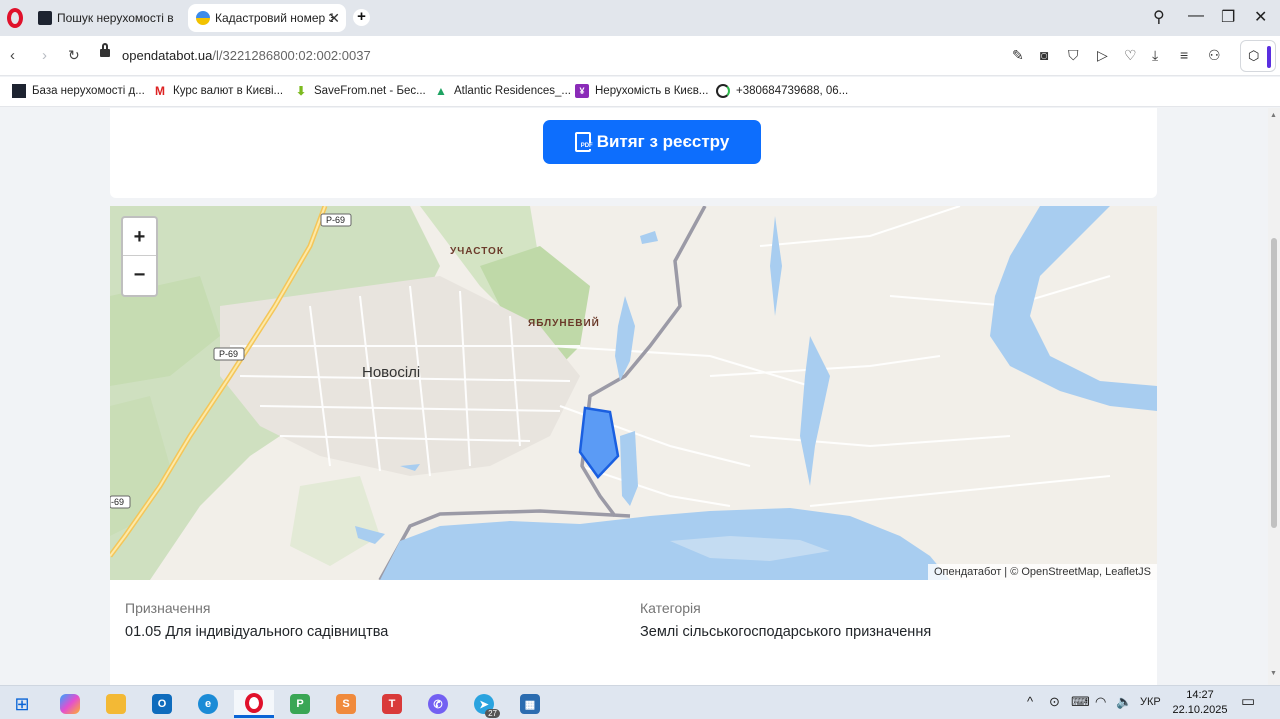 This screenshot has width=1280, height=719. I want to click on url-path: /l/3221286800:02:002:0037, so click(291, 55).